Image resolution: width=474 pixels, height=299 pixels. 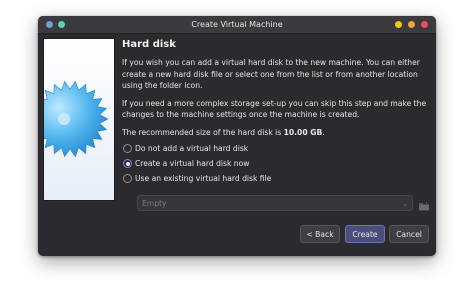 What do you see at coordinates (275, 148) in the screenshot?
I see `option-no-disk: Do not add a virtual hard disk` at bounding box center [275, 148].